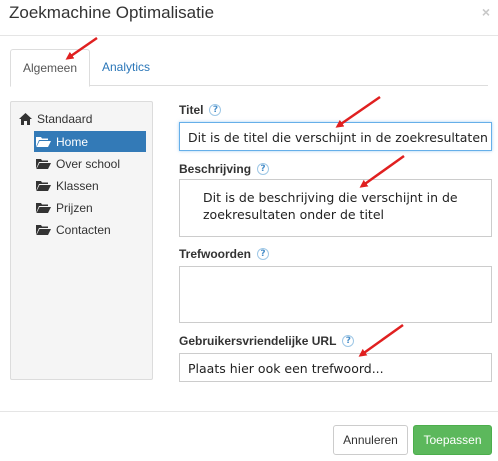 The image size is (498, 461). What do you see at coordinates (72, 141) in the screenshot?
I see `tree-item-label: Home` at bounding box center [72, 141].